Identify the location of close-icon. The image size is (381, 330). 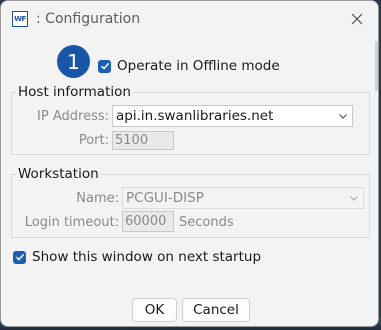
(357, 19).